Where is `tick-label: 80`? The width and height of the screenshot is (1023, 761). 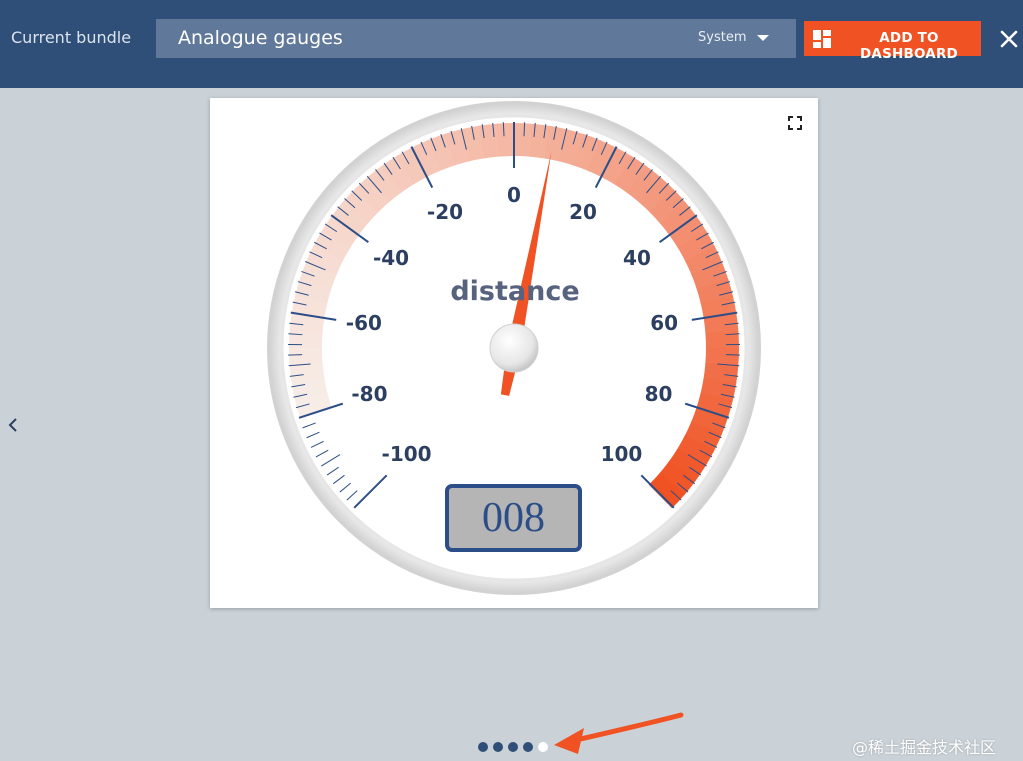
tick-label: 80 is located at coordinates (658, 393).